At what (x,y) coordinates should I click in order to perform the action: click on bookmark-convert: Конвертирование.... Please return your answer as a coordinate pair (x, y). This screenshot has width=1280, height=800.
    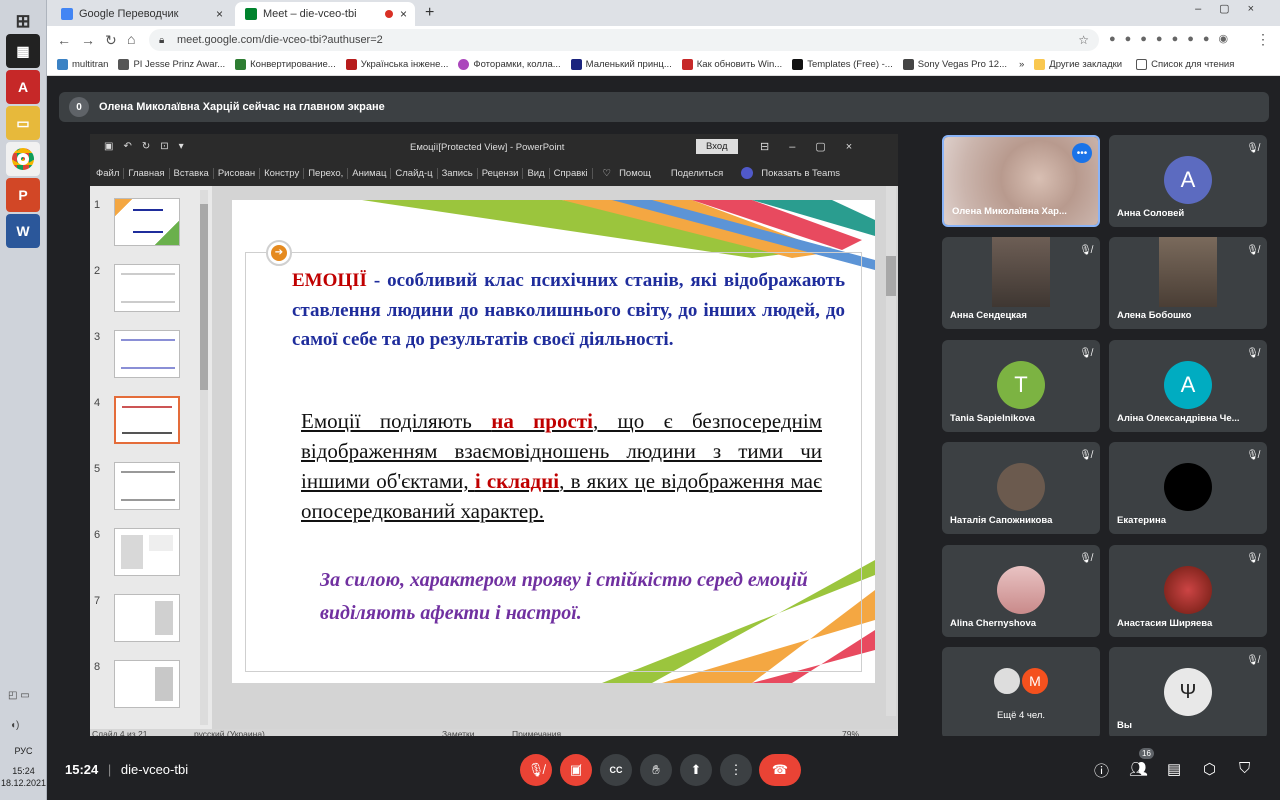
    Looking at the image, I should click on (285, 64).